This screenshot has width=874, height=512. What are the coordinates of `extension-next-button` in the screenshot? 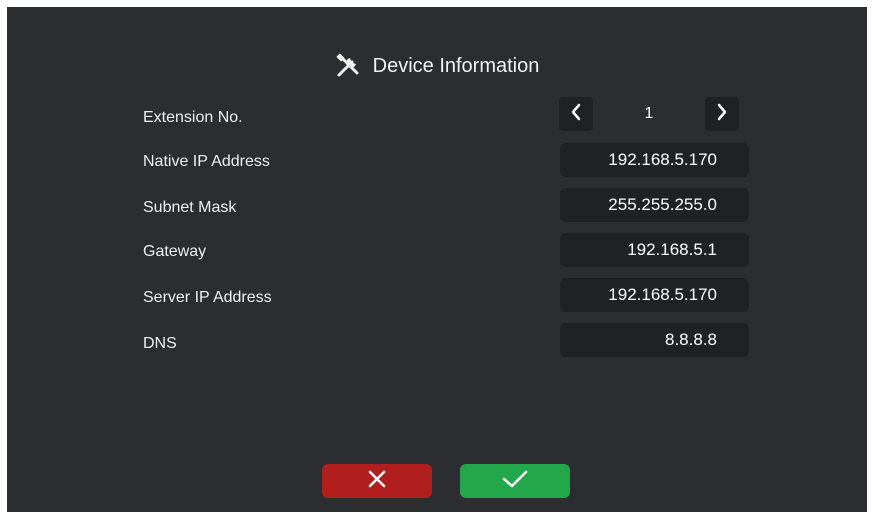 It's located at (722, 114).